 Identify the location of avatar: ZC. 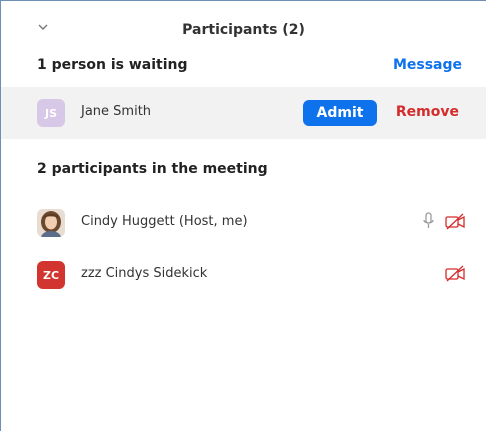
(51, 275).